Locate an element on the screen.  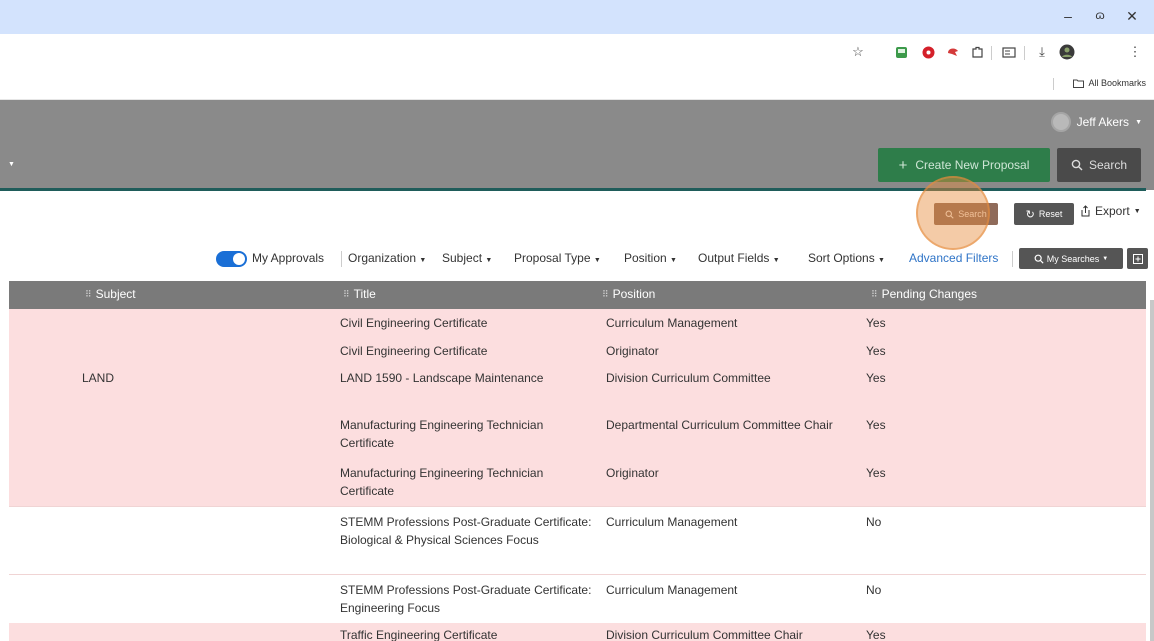
user-avatar is located at coordinates (1060, 122).